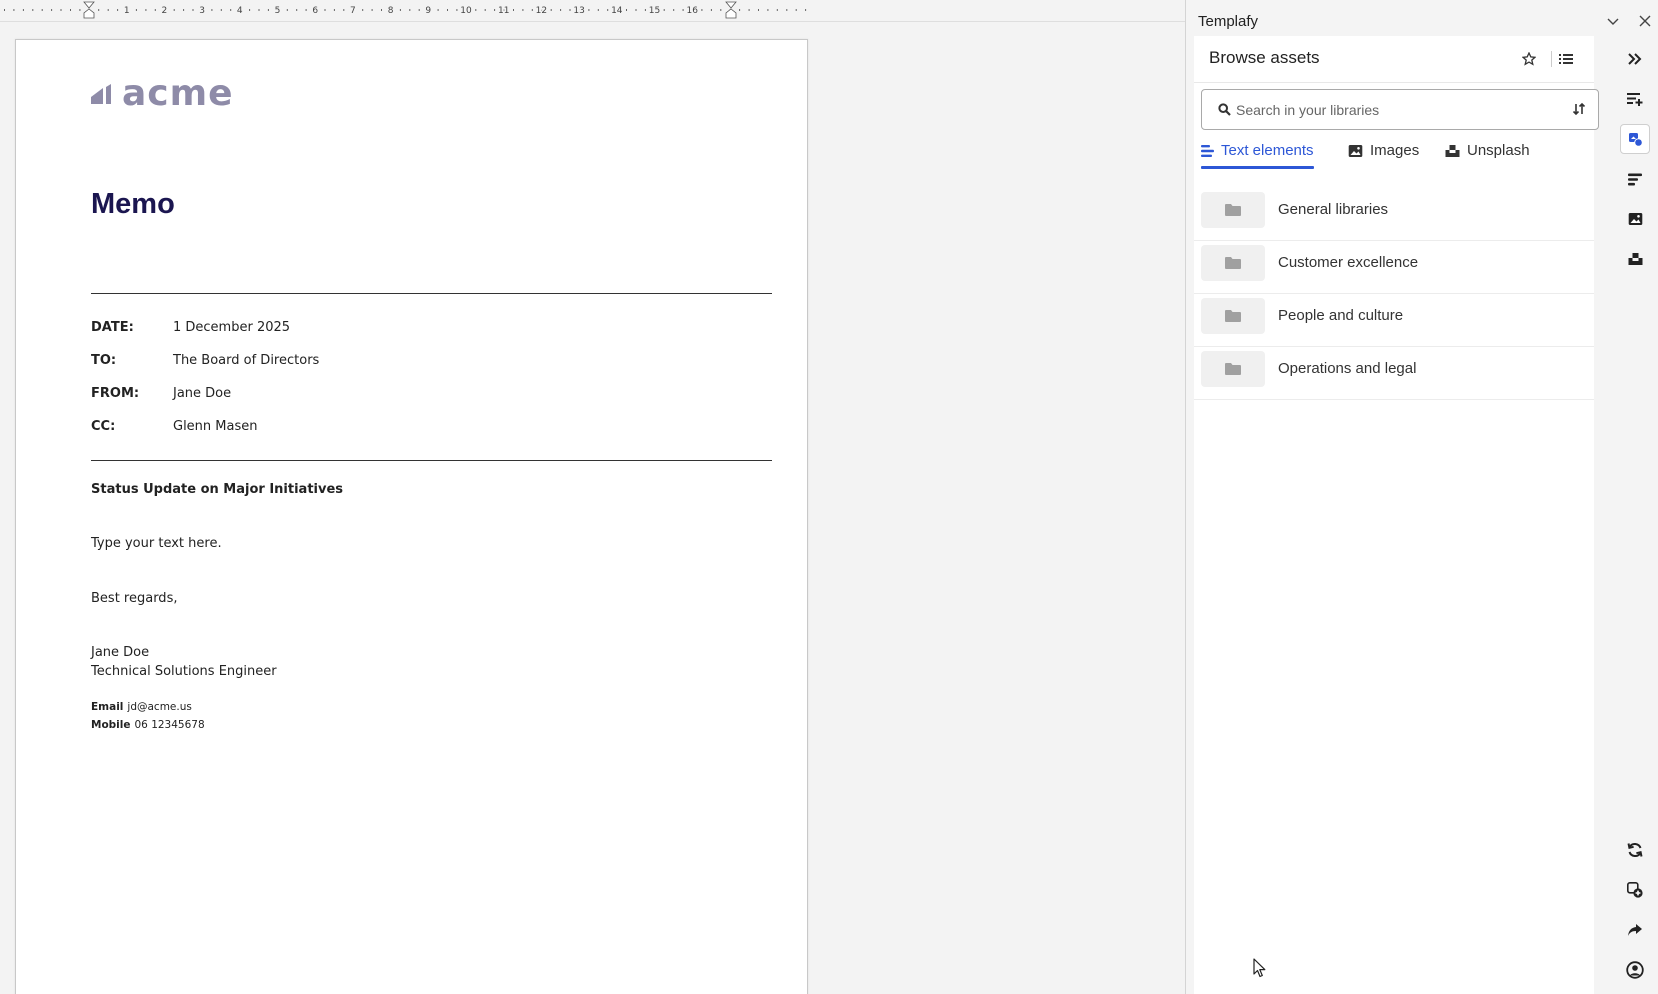 The width and height of the screenshot is (1658, 994). What do you see at coordinates (1635, 890) in the screenshot?
I see `add-copy-icon` at bounding box center [1635, 890].